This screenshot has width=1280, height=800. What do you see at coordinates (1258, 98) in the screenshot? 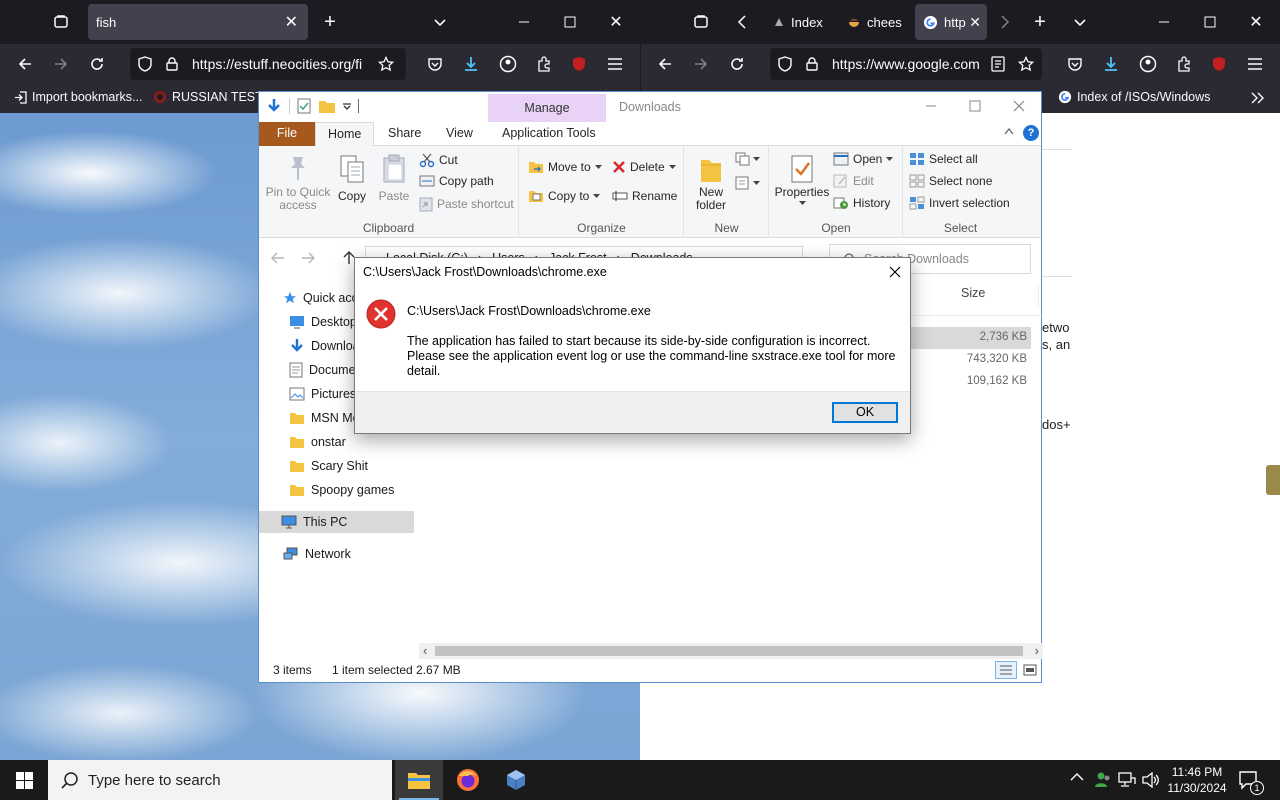
I see `more-bookmarks-icon` at bounding box center [1258, 98].